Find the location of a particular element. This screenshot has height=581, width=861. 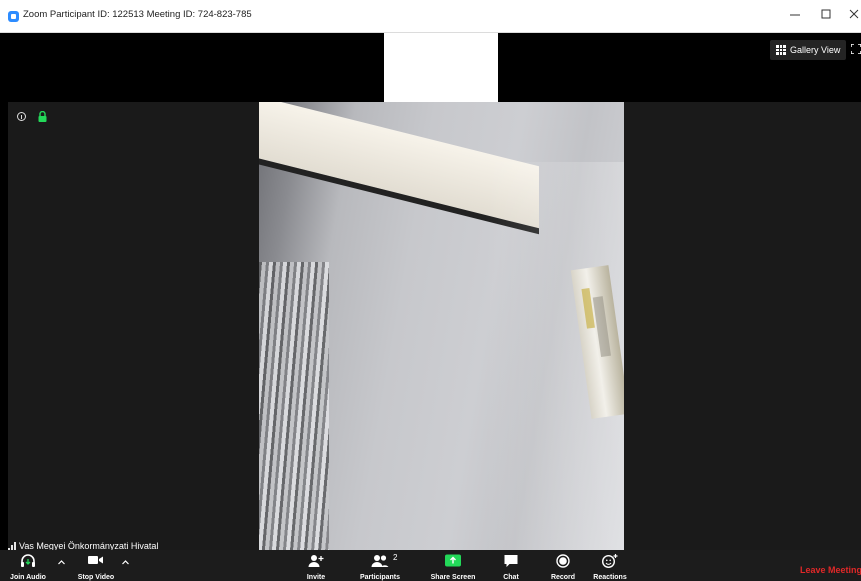

participants-count: 2 is located at coordinates (395, 557).